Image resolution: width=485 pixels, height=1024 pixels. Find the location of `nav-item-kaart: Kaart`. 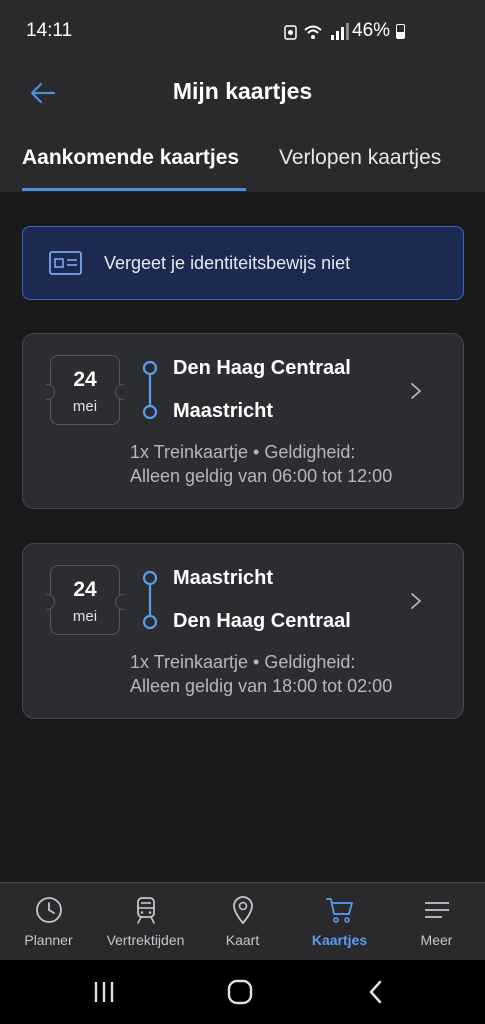

nav-item-kaart: Kaart is located at coordinates (242, 922).